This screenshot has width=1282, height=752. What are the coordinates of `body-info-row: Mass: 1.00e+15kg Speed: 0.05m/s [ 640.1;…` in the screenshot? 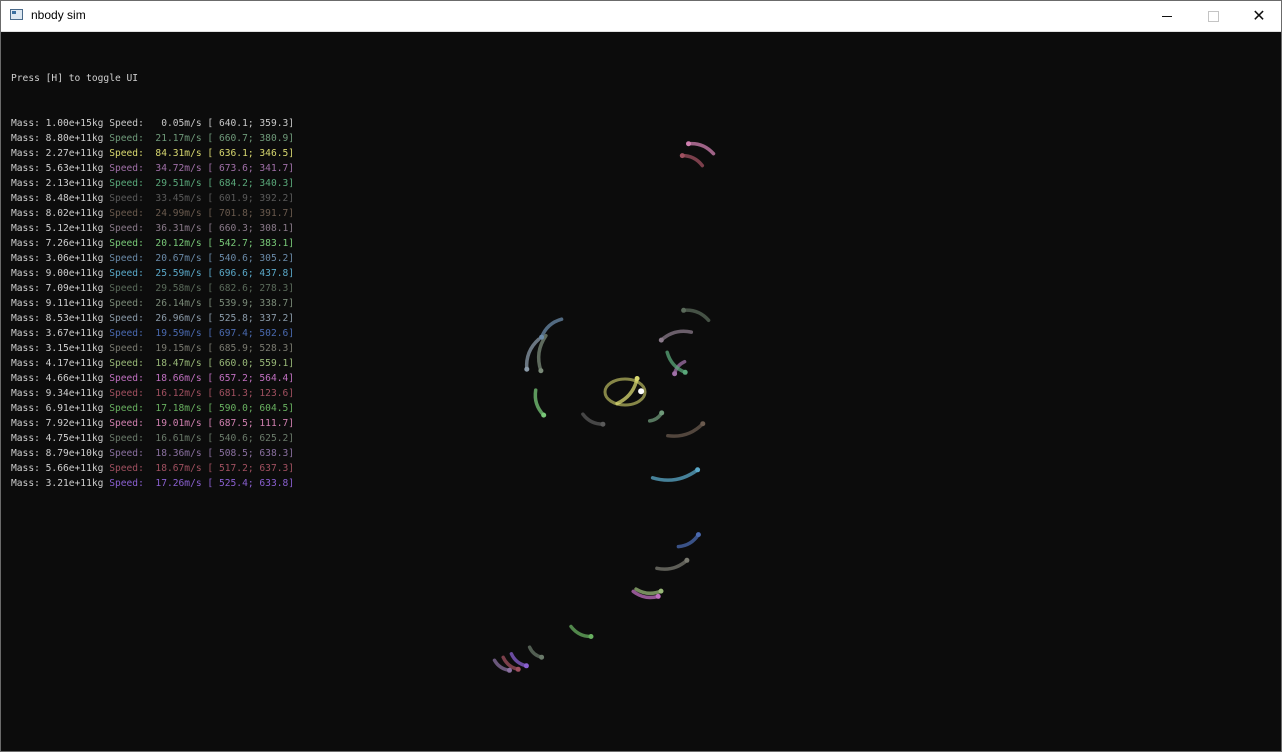 It's located at (152, 123).